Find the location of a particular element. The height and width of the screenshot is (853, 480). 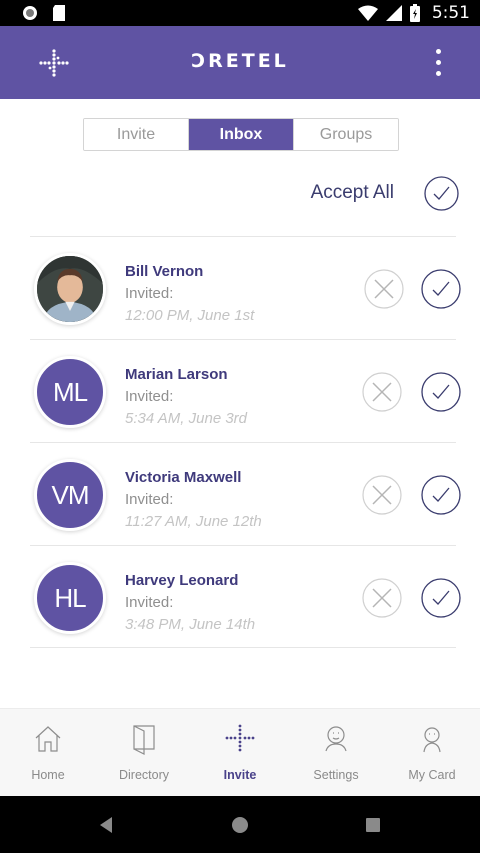

app-title: ƆRETEL is located at coordinates (240, 61).